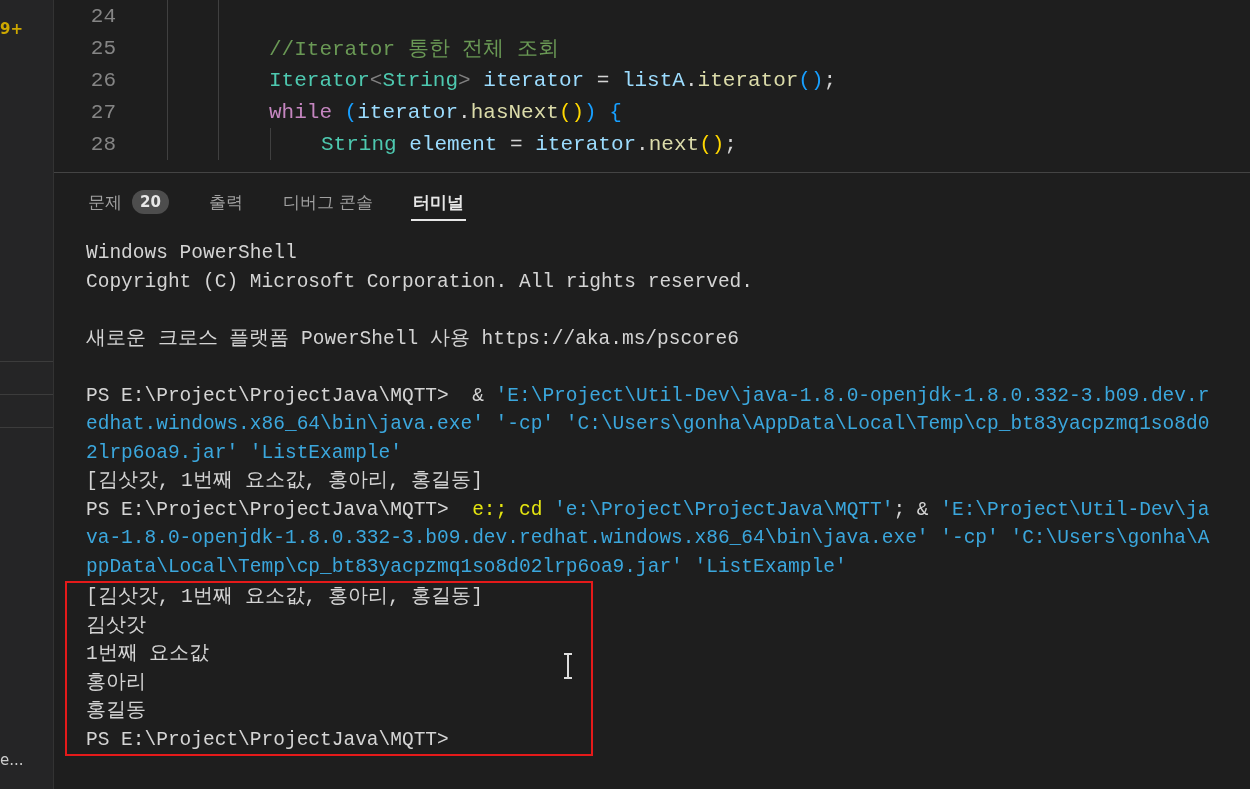 This screenshot has height=789, width=1250. What do you see at coordinates (328, 203) in the screenshot?
I see `panel-tab: 디버그 콘솔` at bounding box center [328, 203].